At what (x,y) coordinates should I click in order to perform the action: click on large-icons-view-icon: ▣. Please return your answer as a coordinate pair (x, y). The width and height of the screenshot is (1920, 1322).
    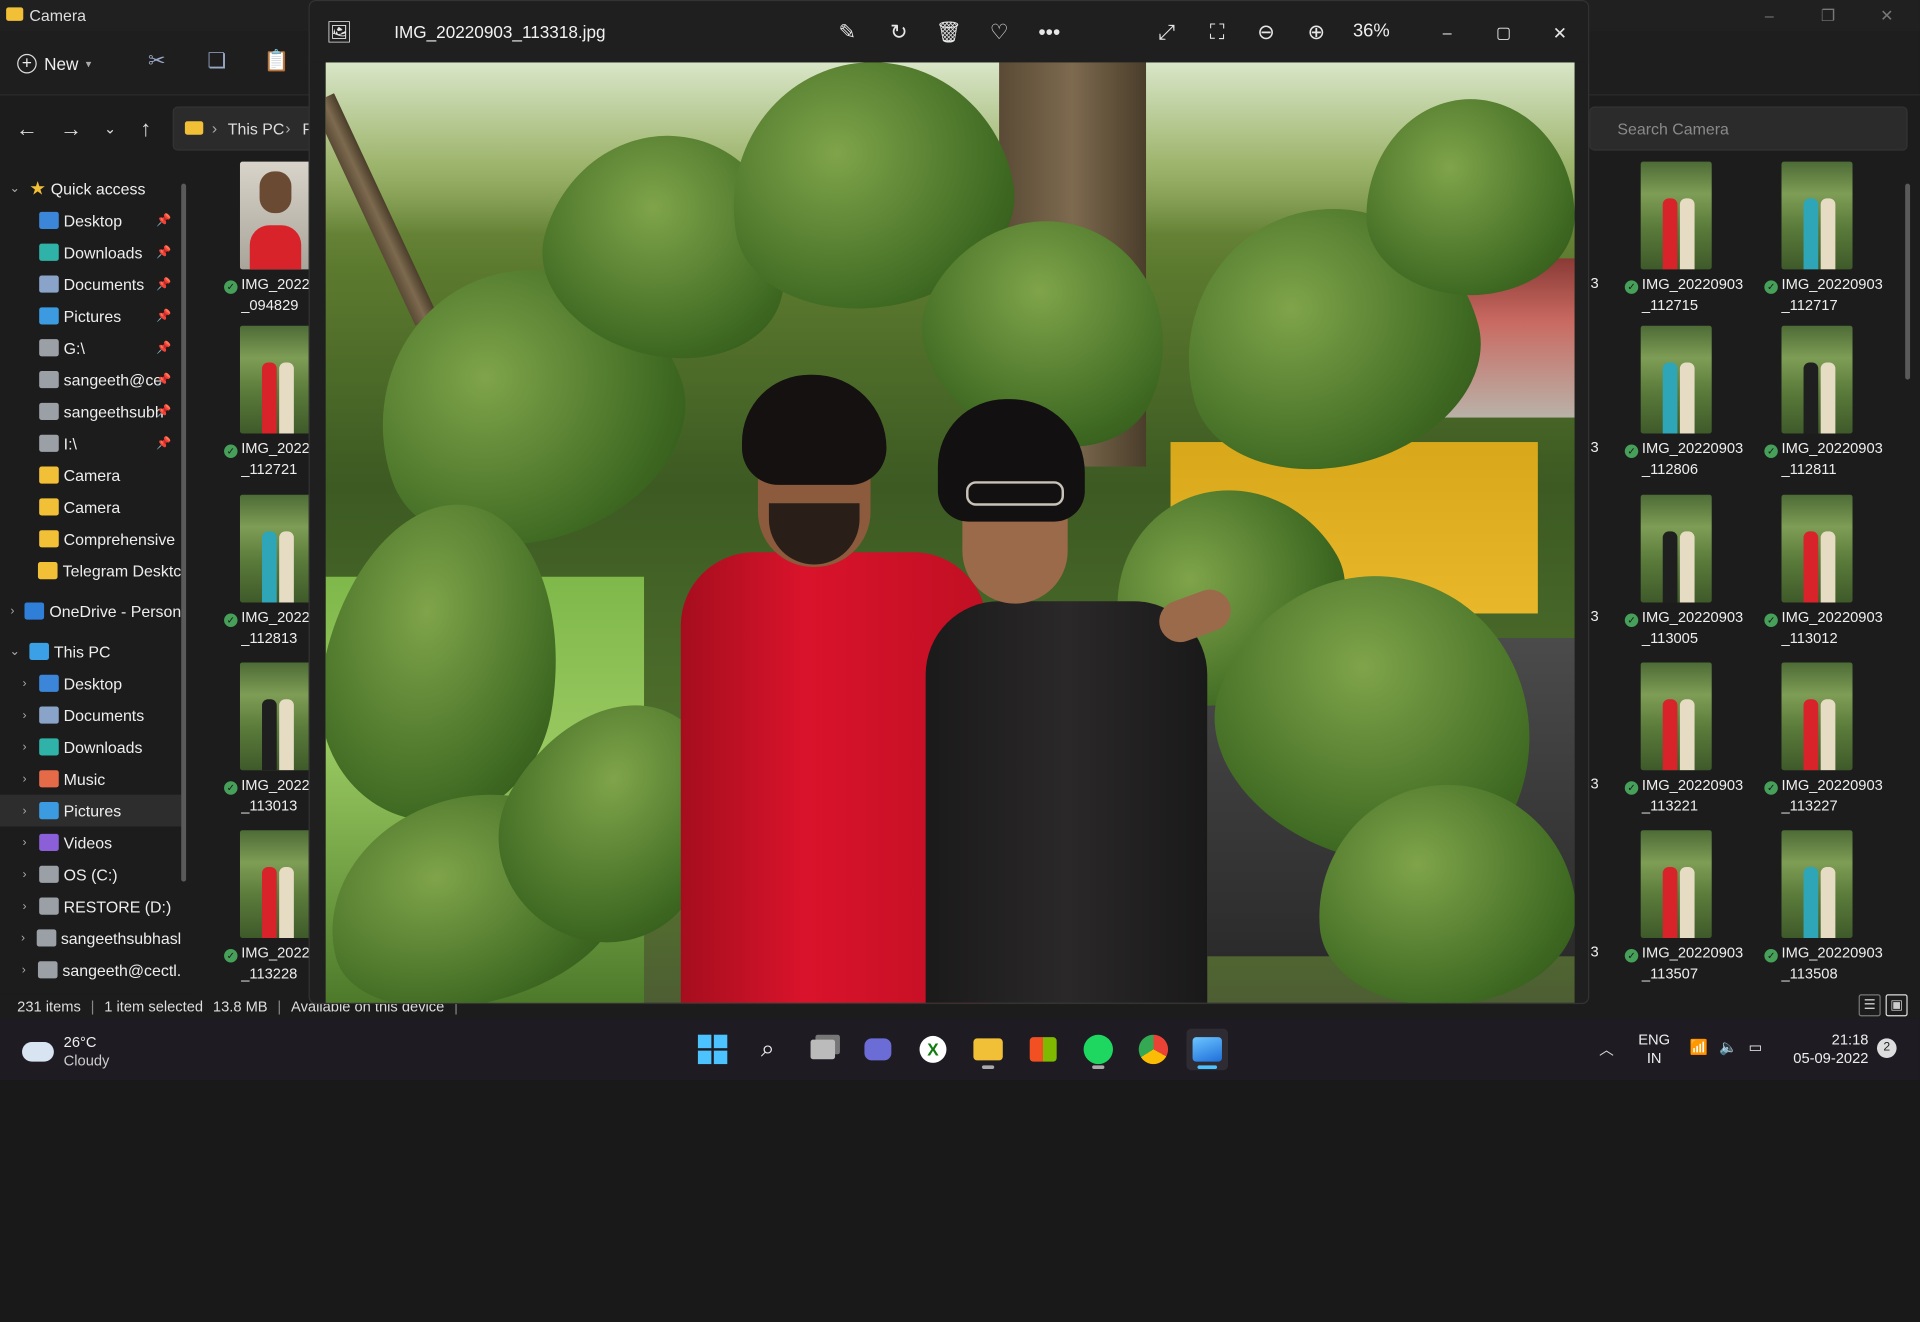
    Looking at the image, I should click on (1896, 1005).